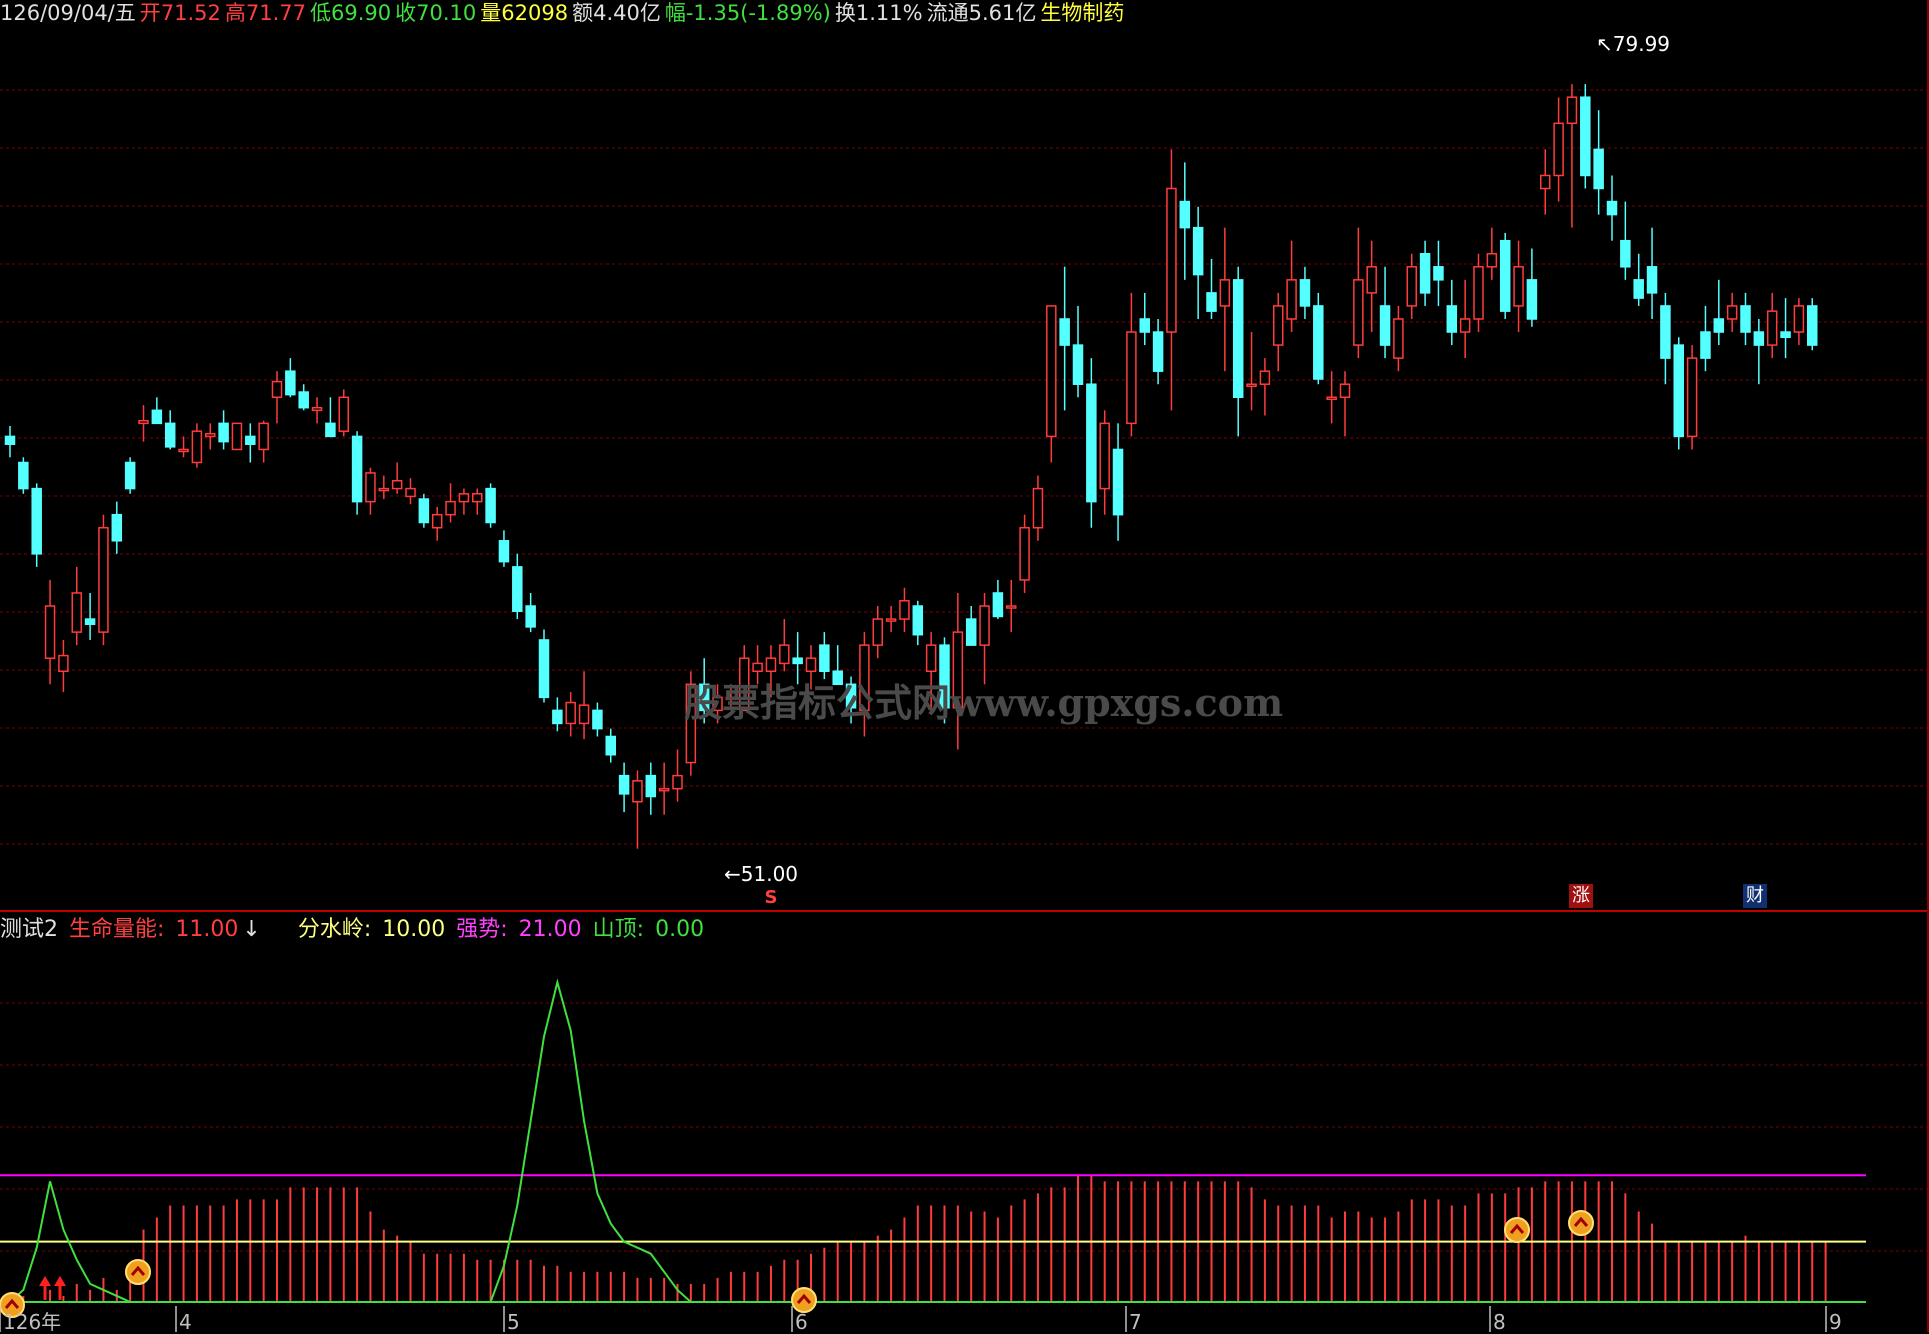 The image size is (1929, 1334). I want to click on finance-badge: 财, so click(1755, 896).